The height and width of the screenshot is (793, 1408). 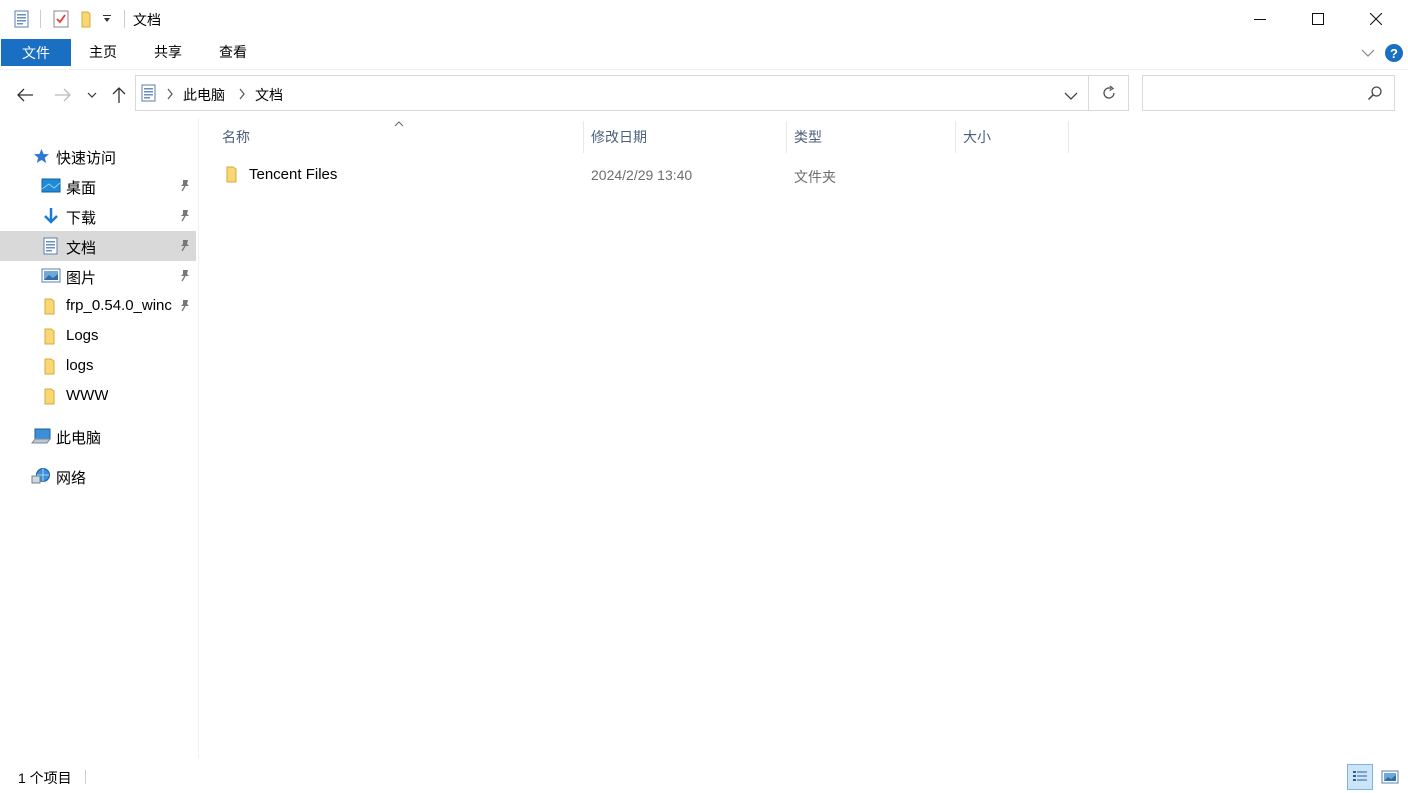 I want to click on column-header-type: 类型, so click(x=874, y=139).